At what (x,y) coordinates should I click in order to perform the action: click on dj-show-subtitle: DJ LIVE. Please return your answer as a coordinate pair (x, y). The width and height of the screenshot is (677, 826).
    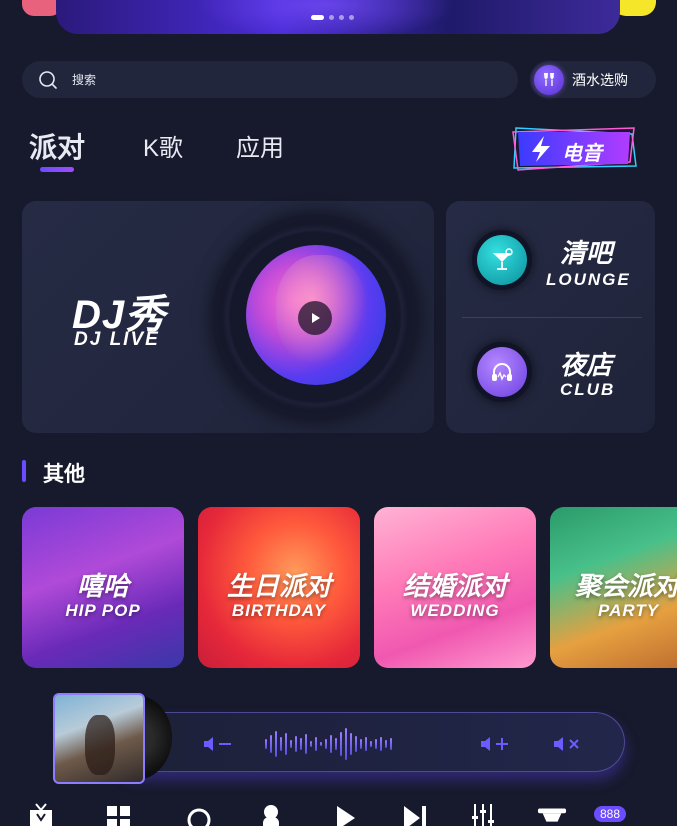
    Looking at the image, I should click on (117, 339).